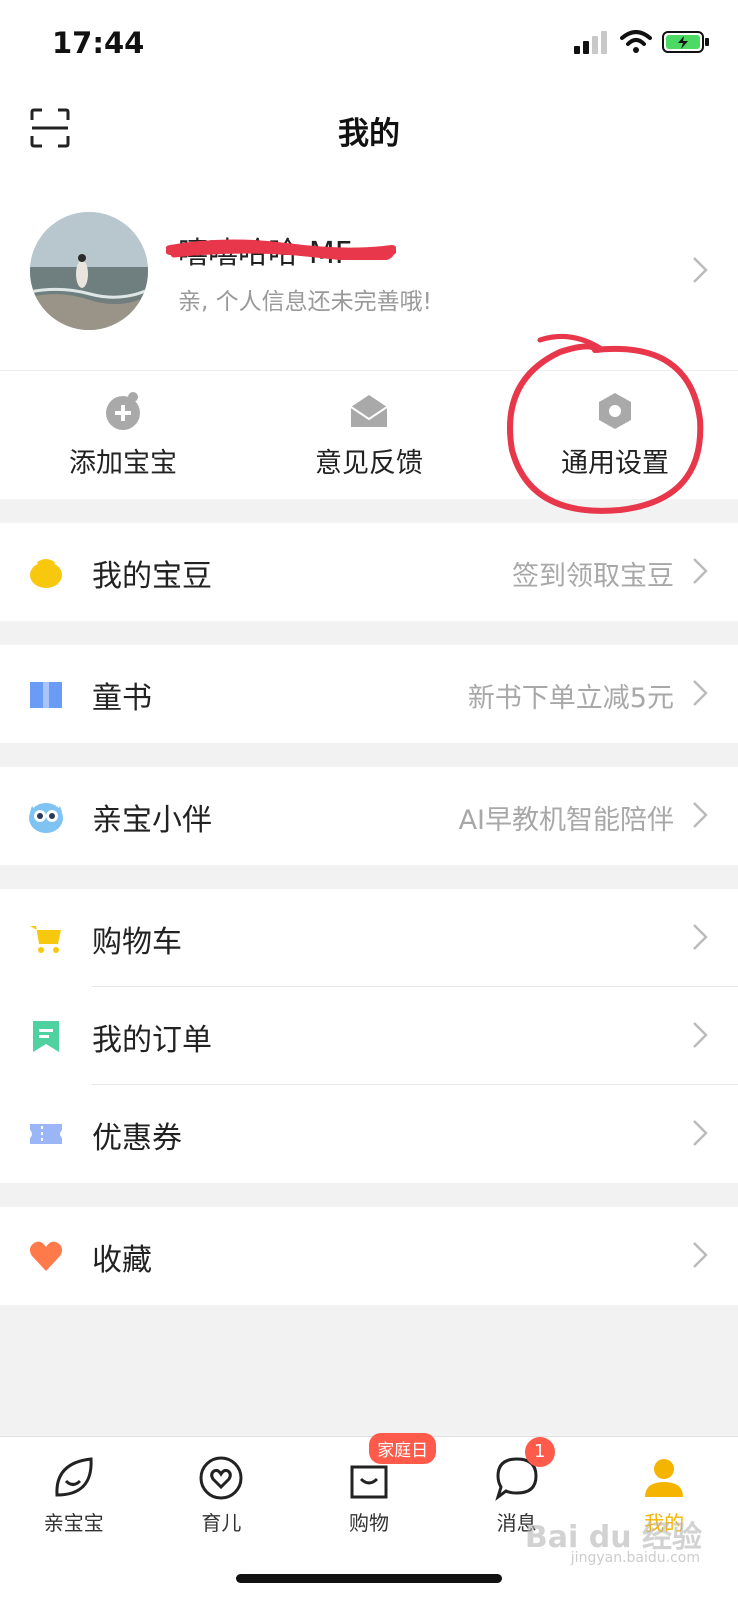 This screenshot has width=738, height=1601. What do you see at coordinates (369, 270) in the screenshot?
I see `profile-card: 嘻嘻哈哈-MF 亲, 个人信息还未完善哦!` at bounding box center [369, 270].